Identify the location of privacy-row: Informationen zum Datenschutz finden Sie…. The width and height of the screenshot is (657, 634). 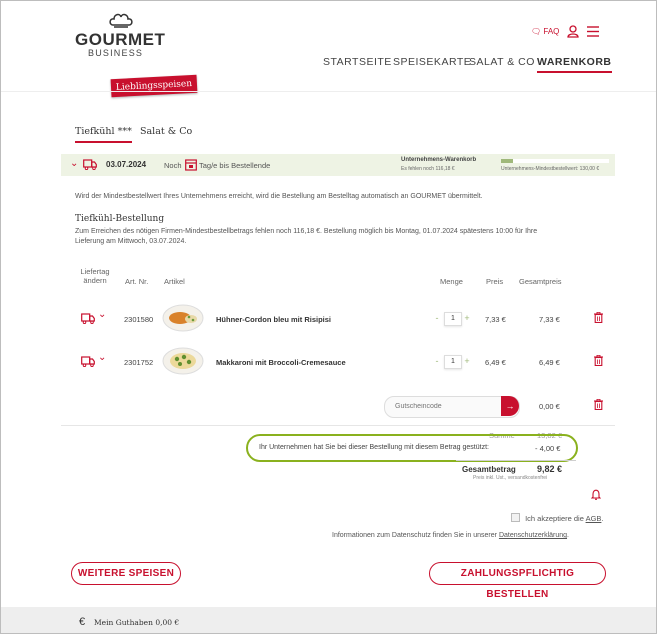
(450, 535).